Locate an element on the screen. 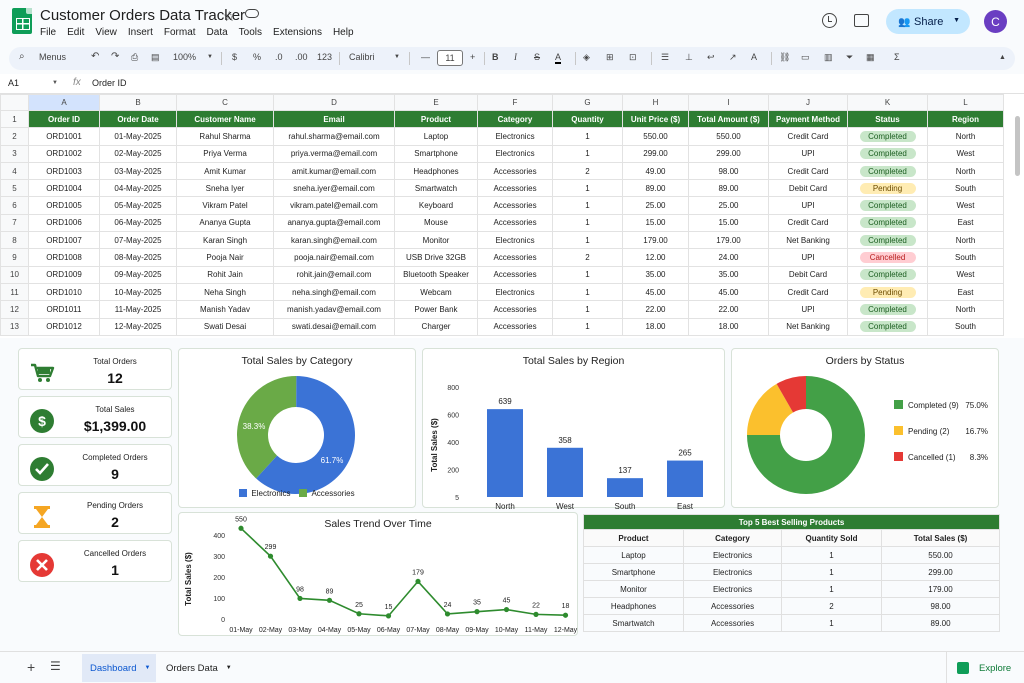 This screenshot has height=683, width=1024. cell: 89.00 is located at coordinates (655, 188).